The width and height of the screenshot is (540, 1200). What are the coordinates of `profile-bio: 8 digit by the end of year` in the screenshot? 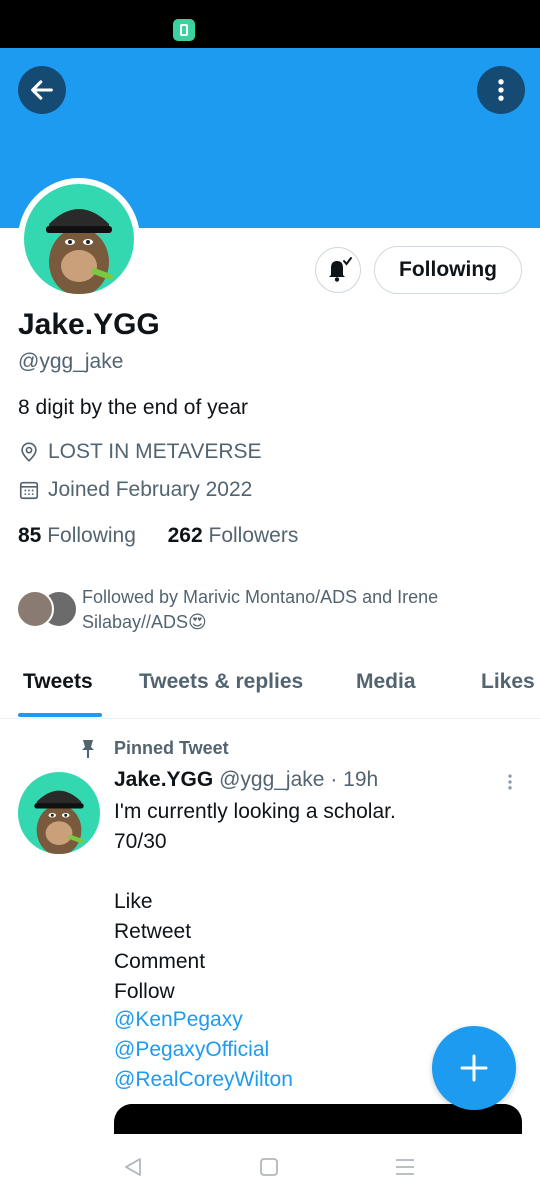 It's located at (133, 407).